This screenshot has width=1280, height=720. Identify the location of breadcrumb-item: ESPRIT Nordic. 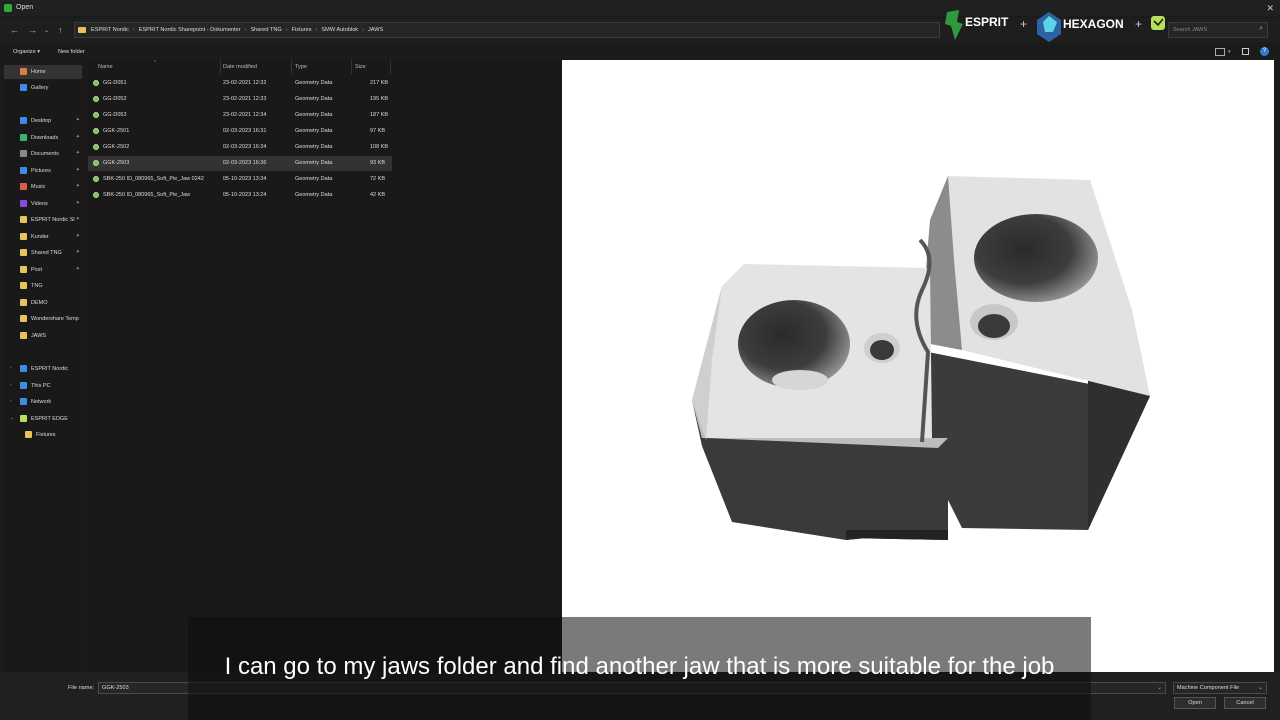
(110, 30).